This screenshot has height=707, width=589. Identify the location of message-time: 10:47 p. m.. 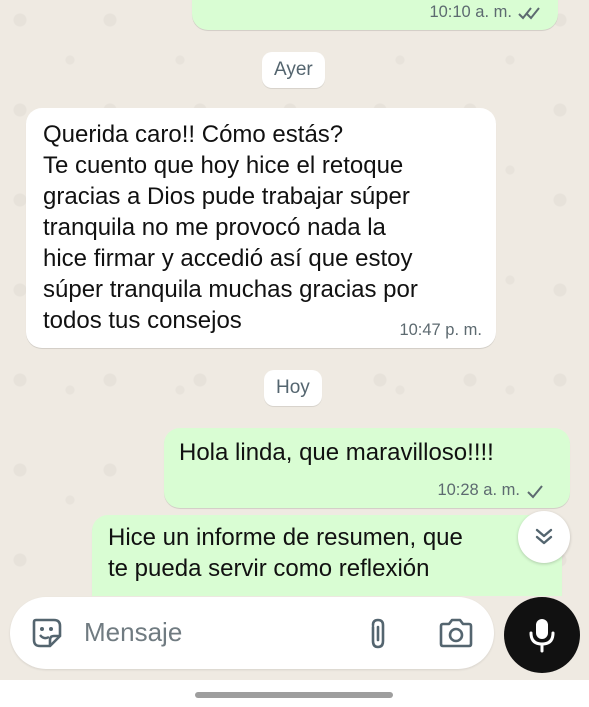
(440, 330).